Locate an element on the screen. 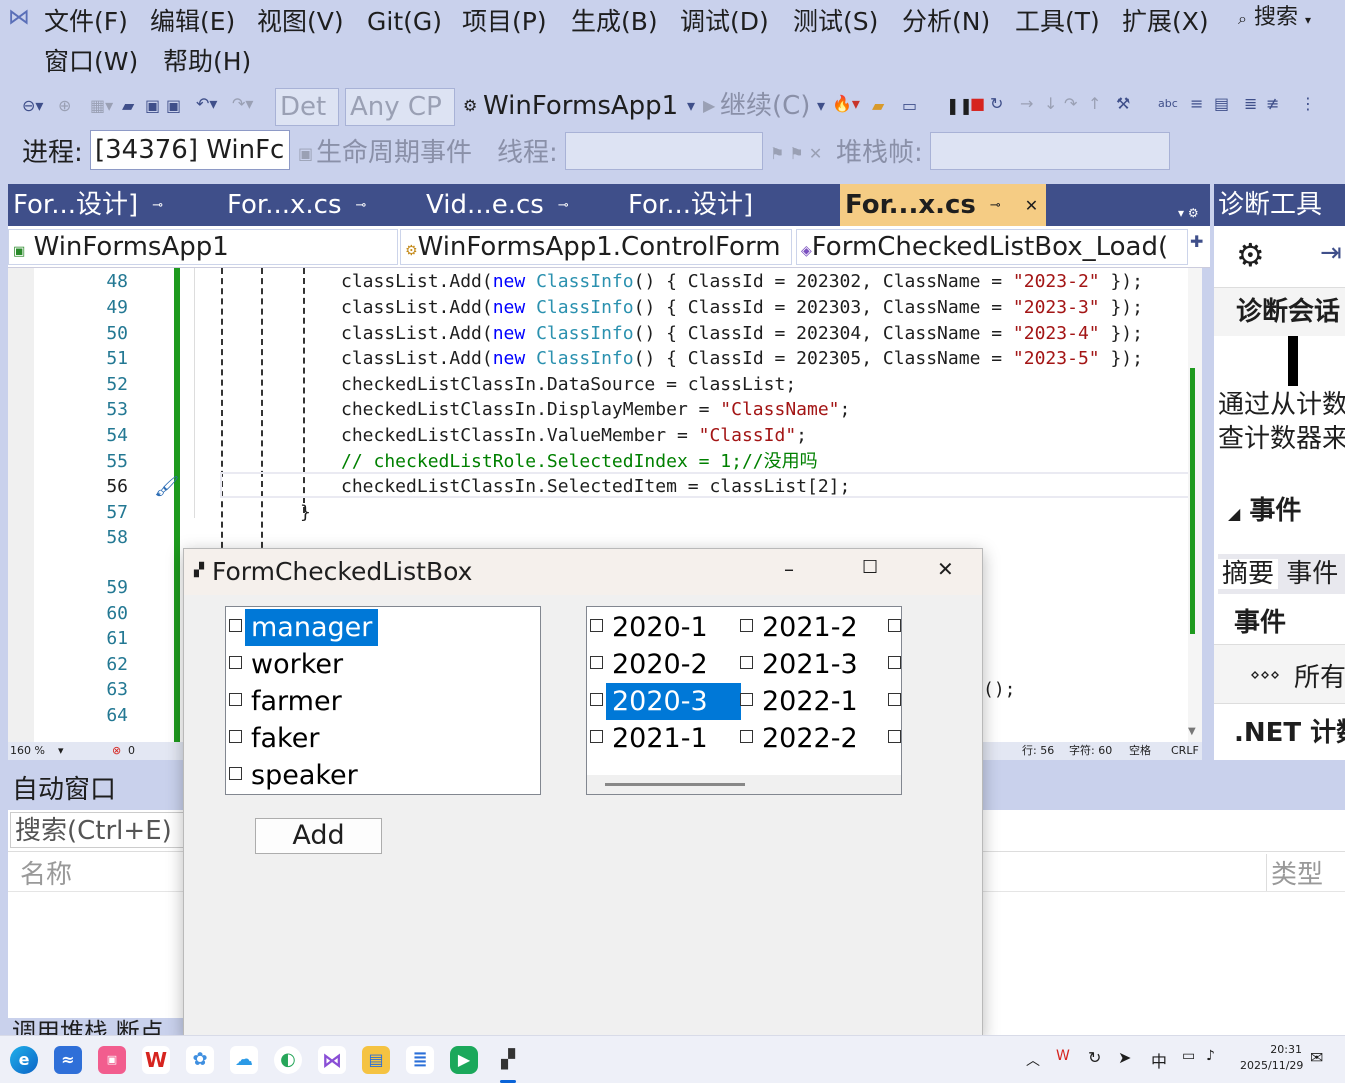  comment-icon: ≣ is located at coordinates (1250, 104).